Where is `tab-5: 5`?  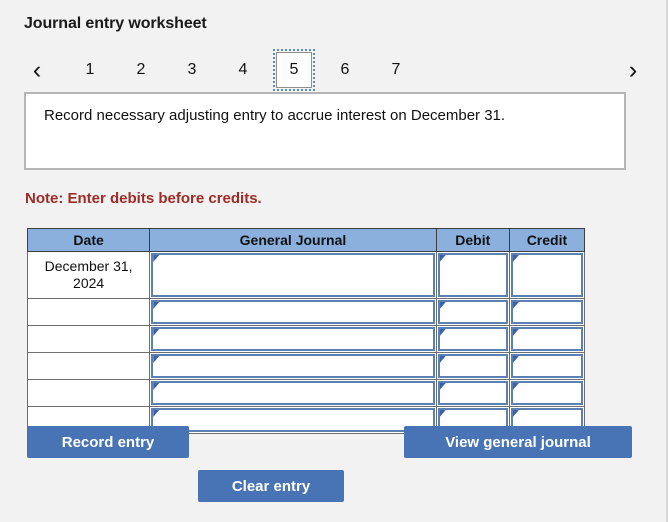 tab-5: 5 is located at coordinates (294, 70).